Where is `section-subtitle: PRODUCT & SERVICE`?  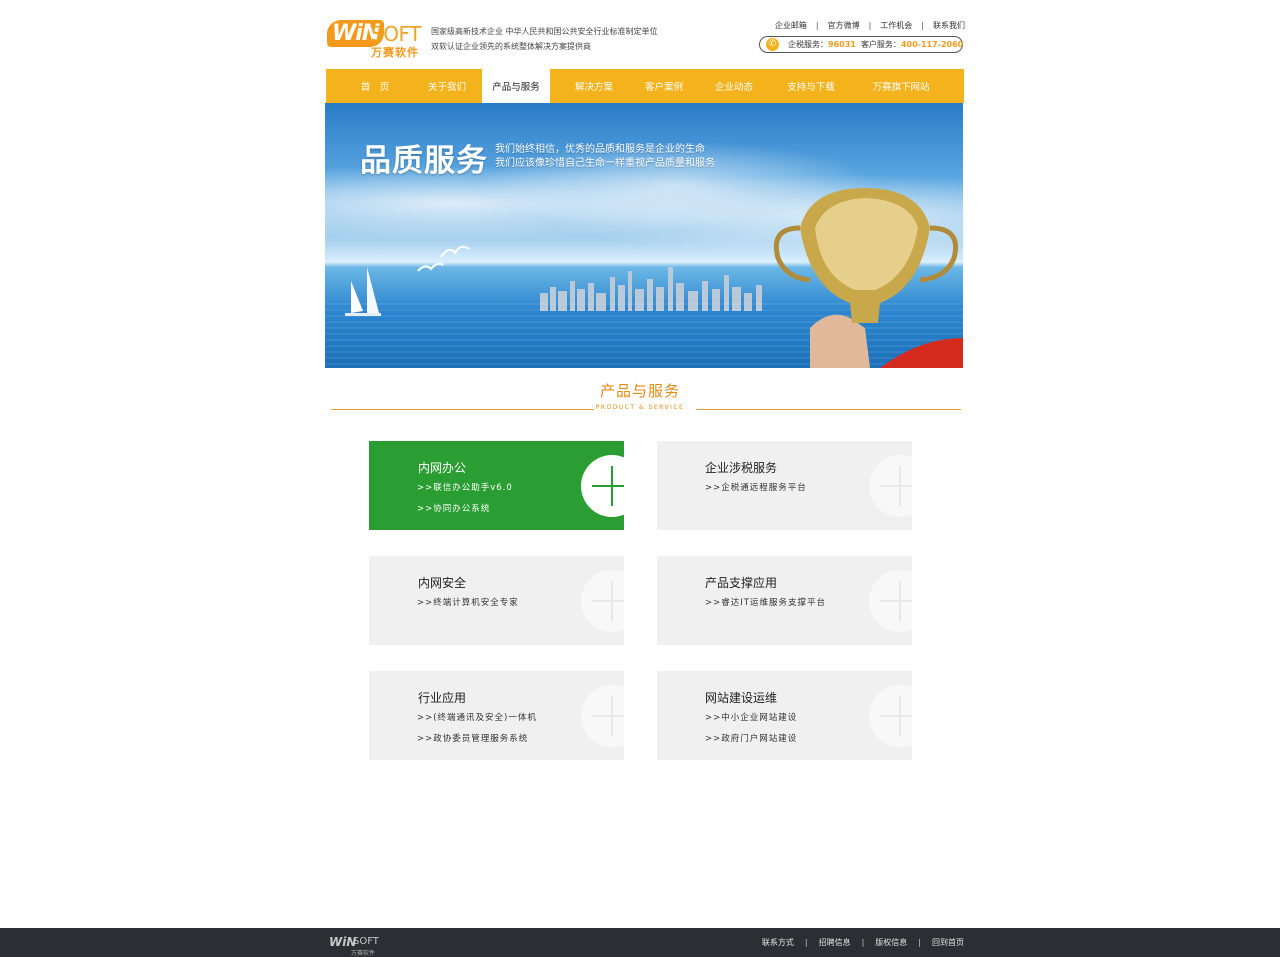
section-subtitle: PRODUCT & SERVICE is located at coordinates (640, 407).